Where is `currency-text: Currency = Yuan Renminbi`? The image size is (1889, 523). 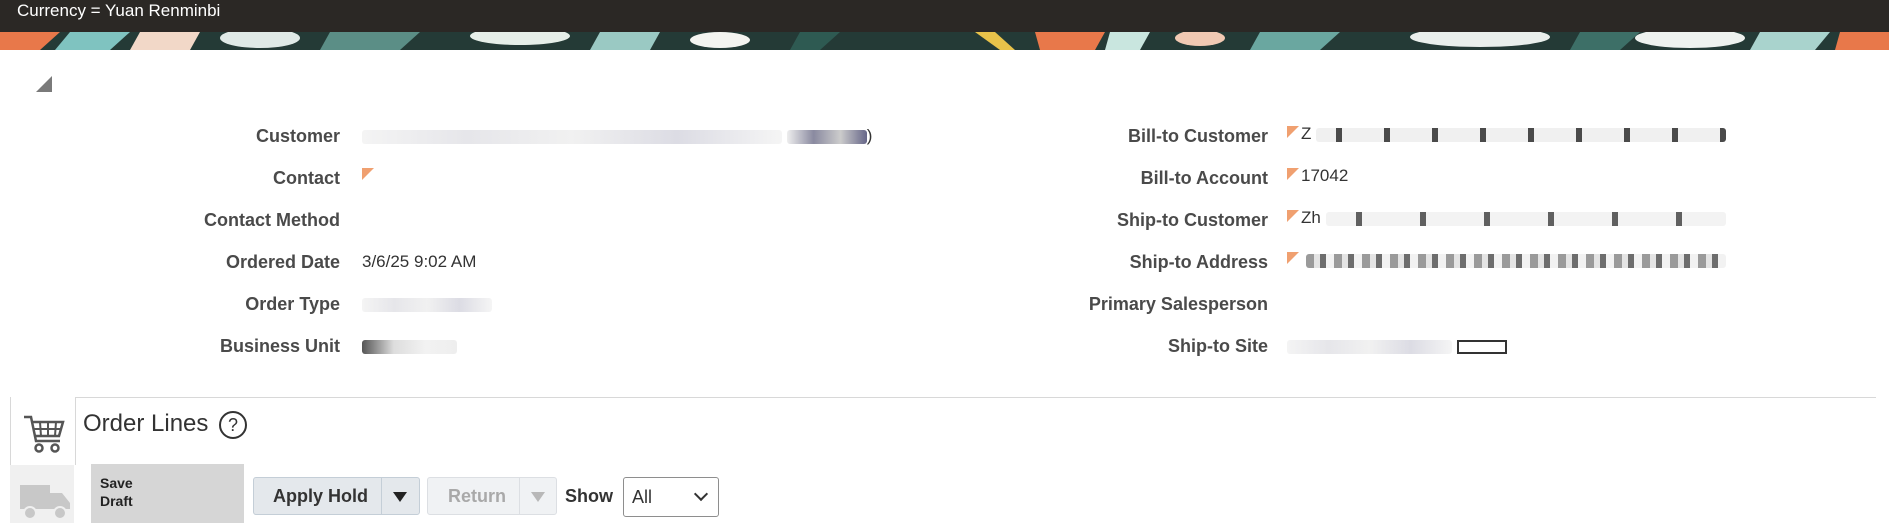
currency-text: Currency = Yuan Renminbi is located at coordinates (119, 10).